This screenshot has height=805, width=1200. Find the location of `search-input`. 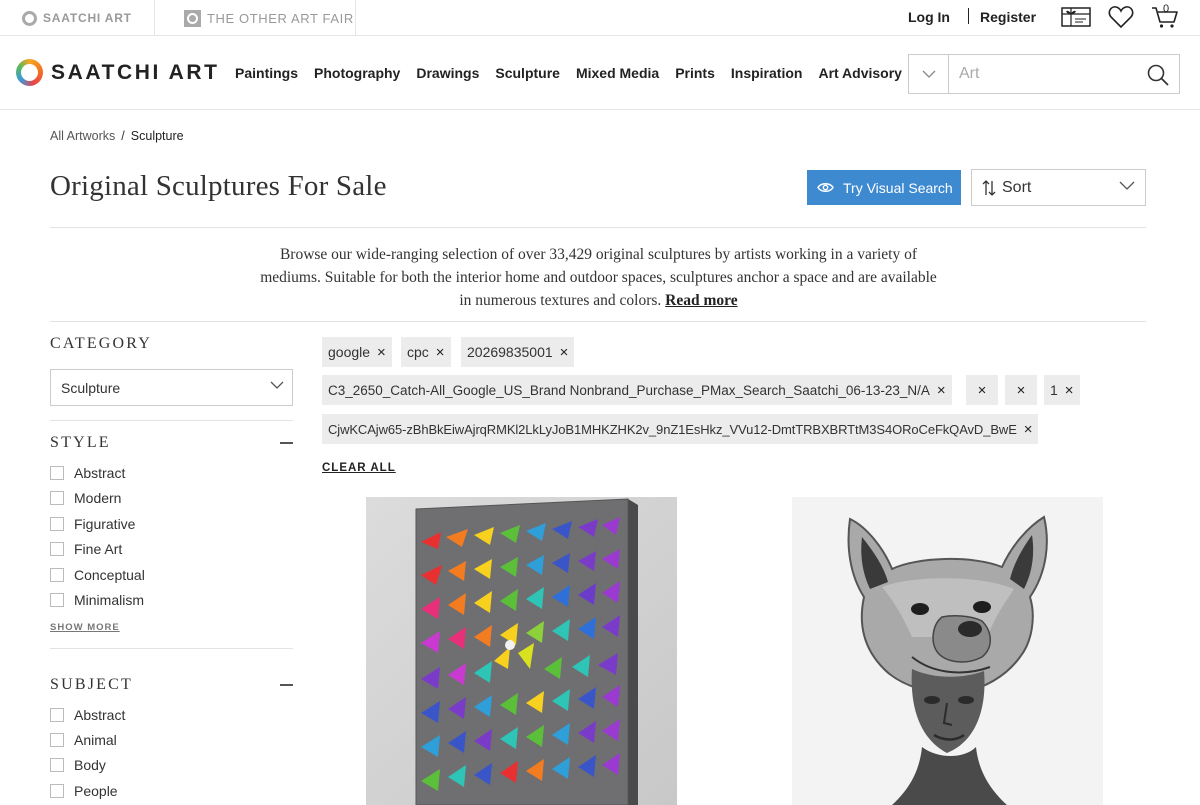

search-input is located at coordinates (1044, 74).